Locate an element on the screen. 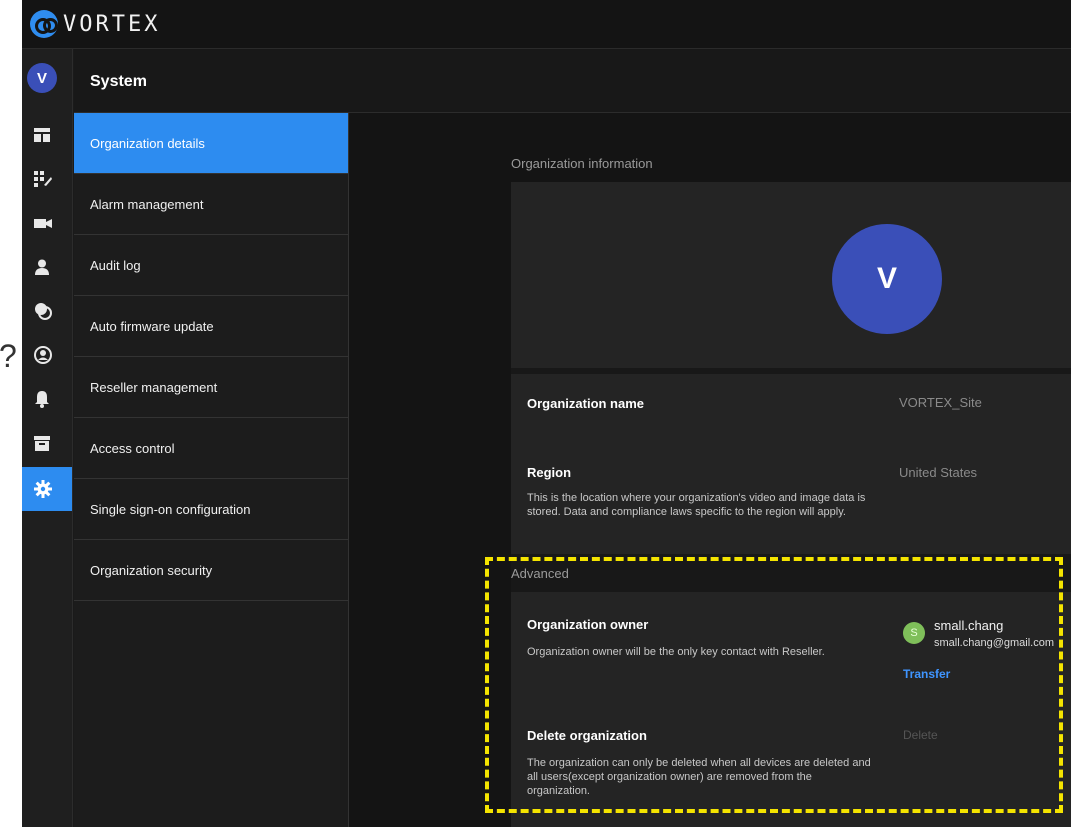  brand-logo: VORTEX is located at coordinates (95, 24).